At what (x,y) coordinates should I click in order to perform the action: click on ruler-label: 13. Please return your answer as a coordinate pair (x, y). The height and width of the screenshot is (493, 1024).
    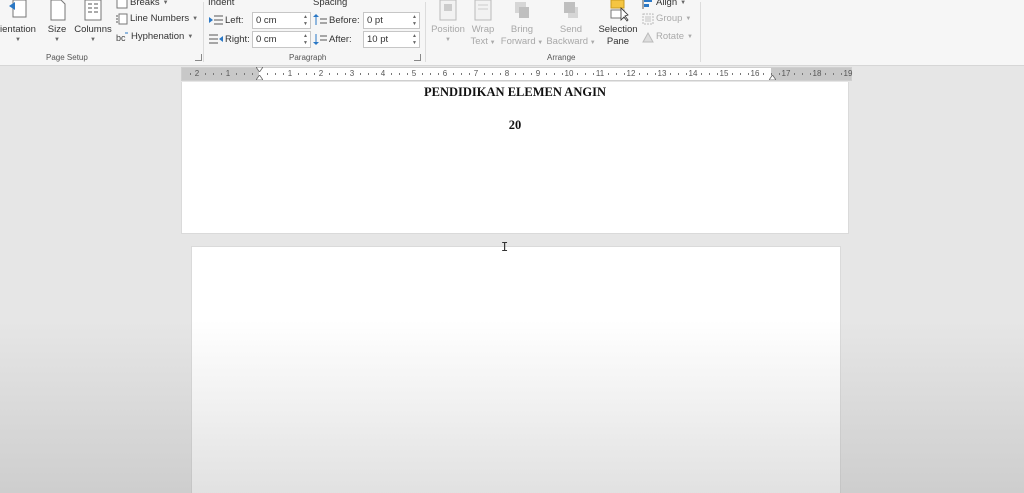
    Looking at the image, I should click on (662, 73).